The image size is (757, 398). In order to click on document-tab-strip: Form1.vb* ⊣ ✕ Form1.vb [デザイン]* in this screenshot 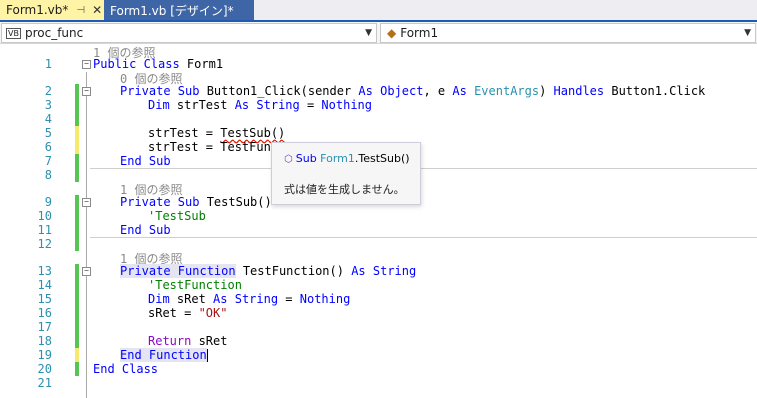, I will do `click(378, 11)`.